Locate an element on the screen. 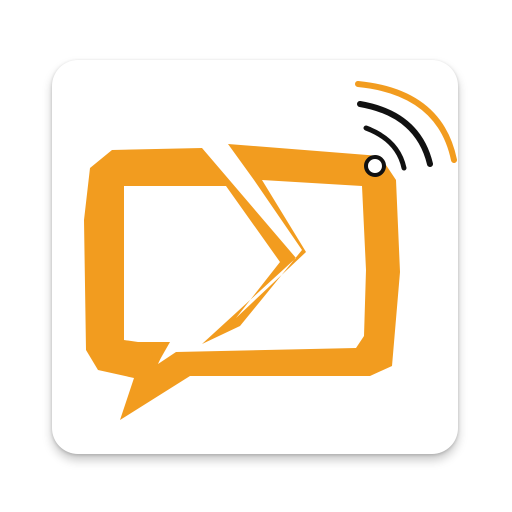 The height and width of the screenshot is (512, 512). antenna-dot is located at coordinates (375, 166).